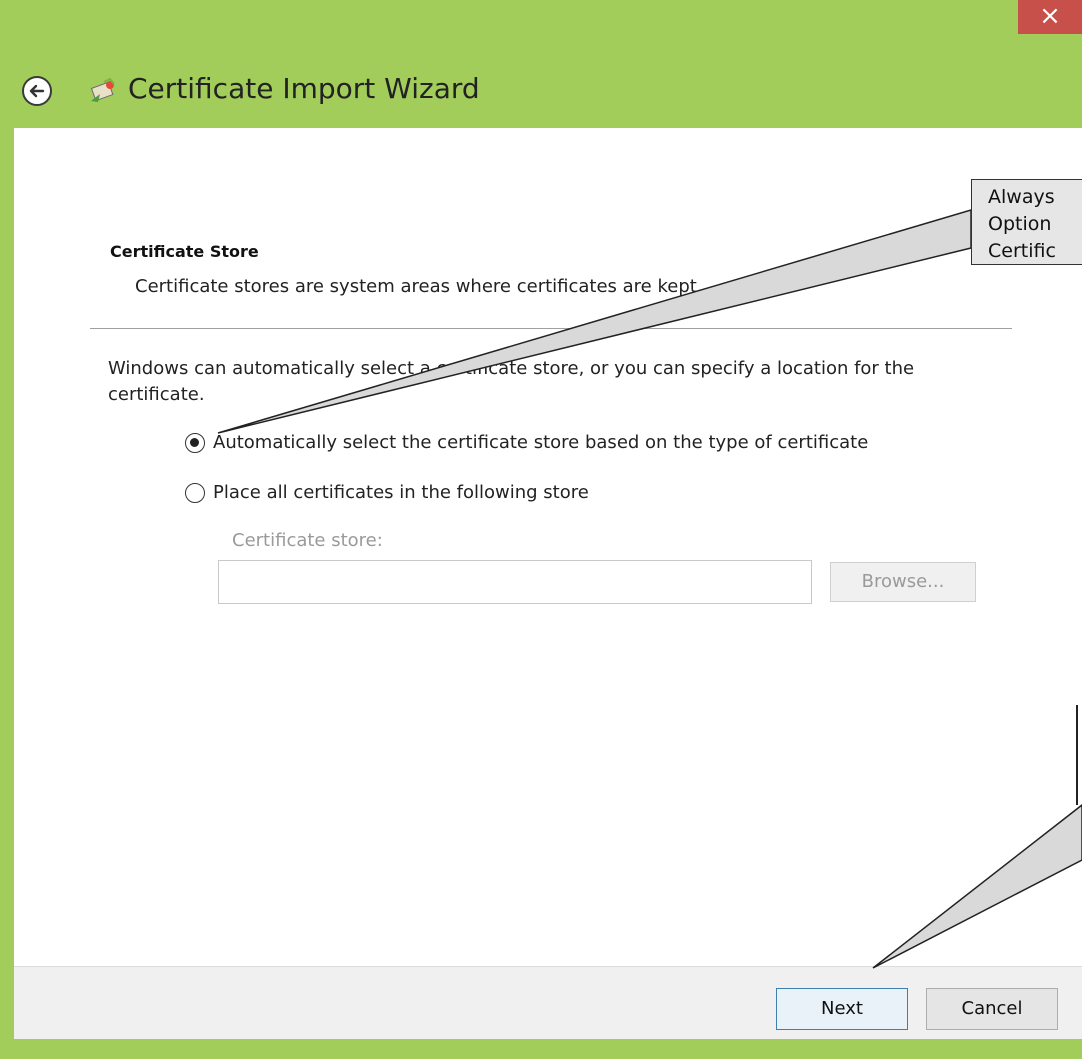  What do you see at coordinates (304, 88) in the screenshot?
I see `window-title: Certificate Import Wizard` at bounding box center [304, 88].